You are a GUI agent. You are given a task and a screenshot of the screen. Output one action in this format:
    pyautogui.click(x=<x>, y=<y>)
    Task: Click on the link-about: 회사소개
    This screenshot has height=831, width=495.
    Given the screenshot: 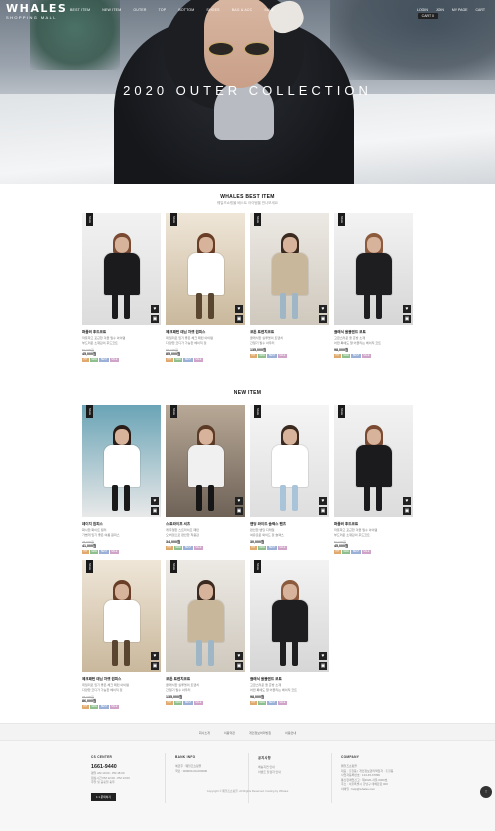 What is the action you would take?
    pyautogui.click(x=204, y=733)
    